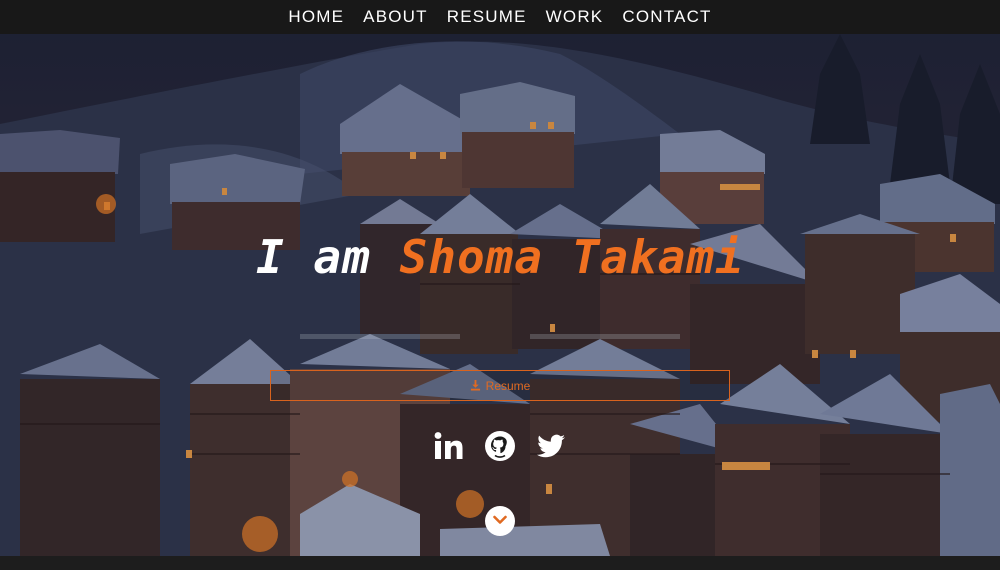 The width and height of the screenshot is (1000, 570). I want to click on scroll-down-button, so click(500, 521).